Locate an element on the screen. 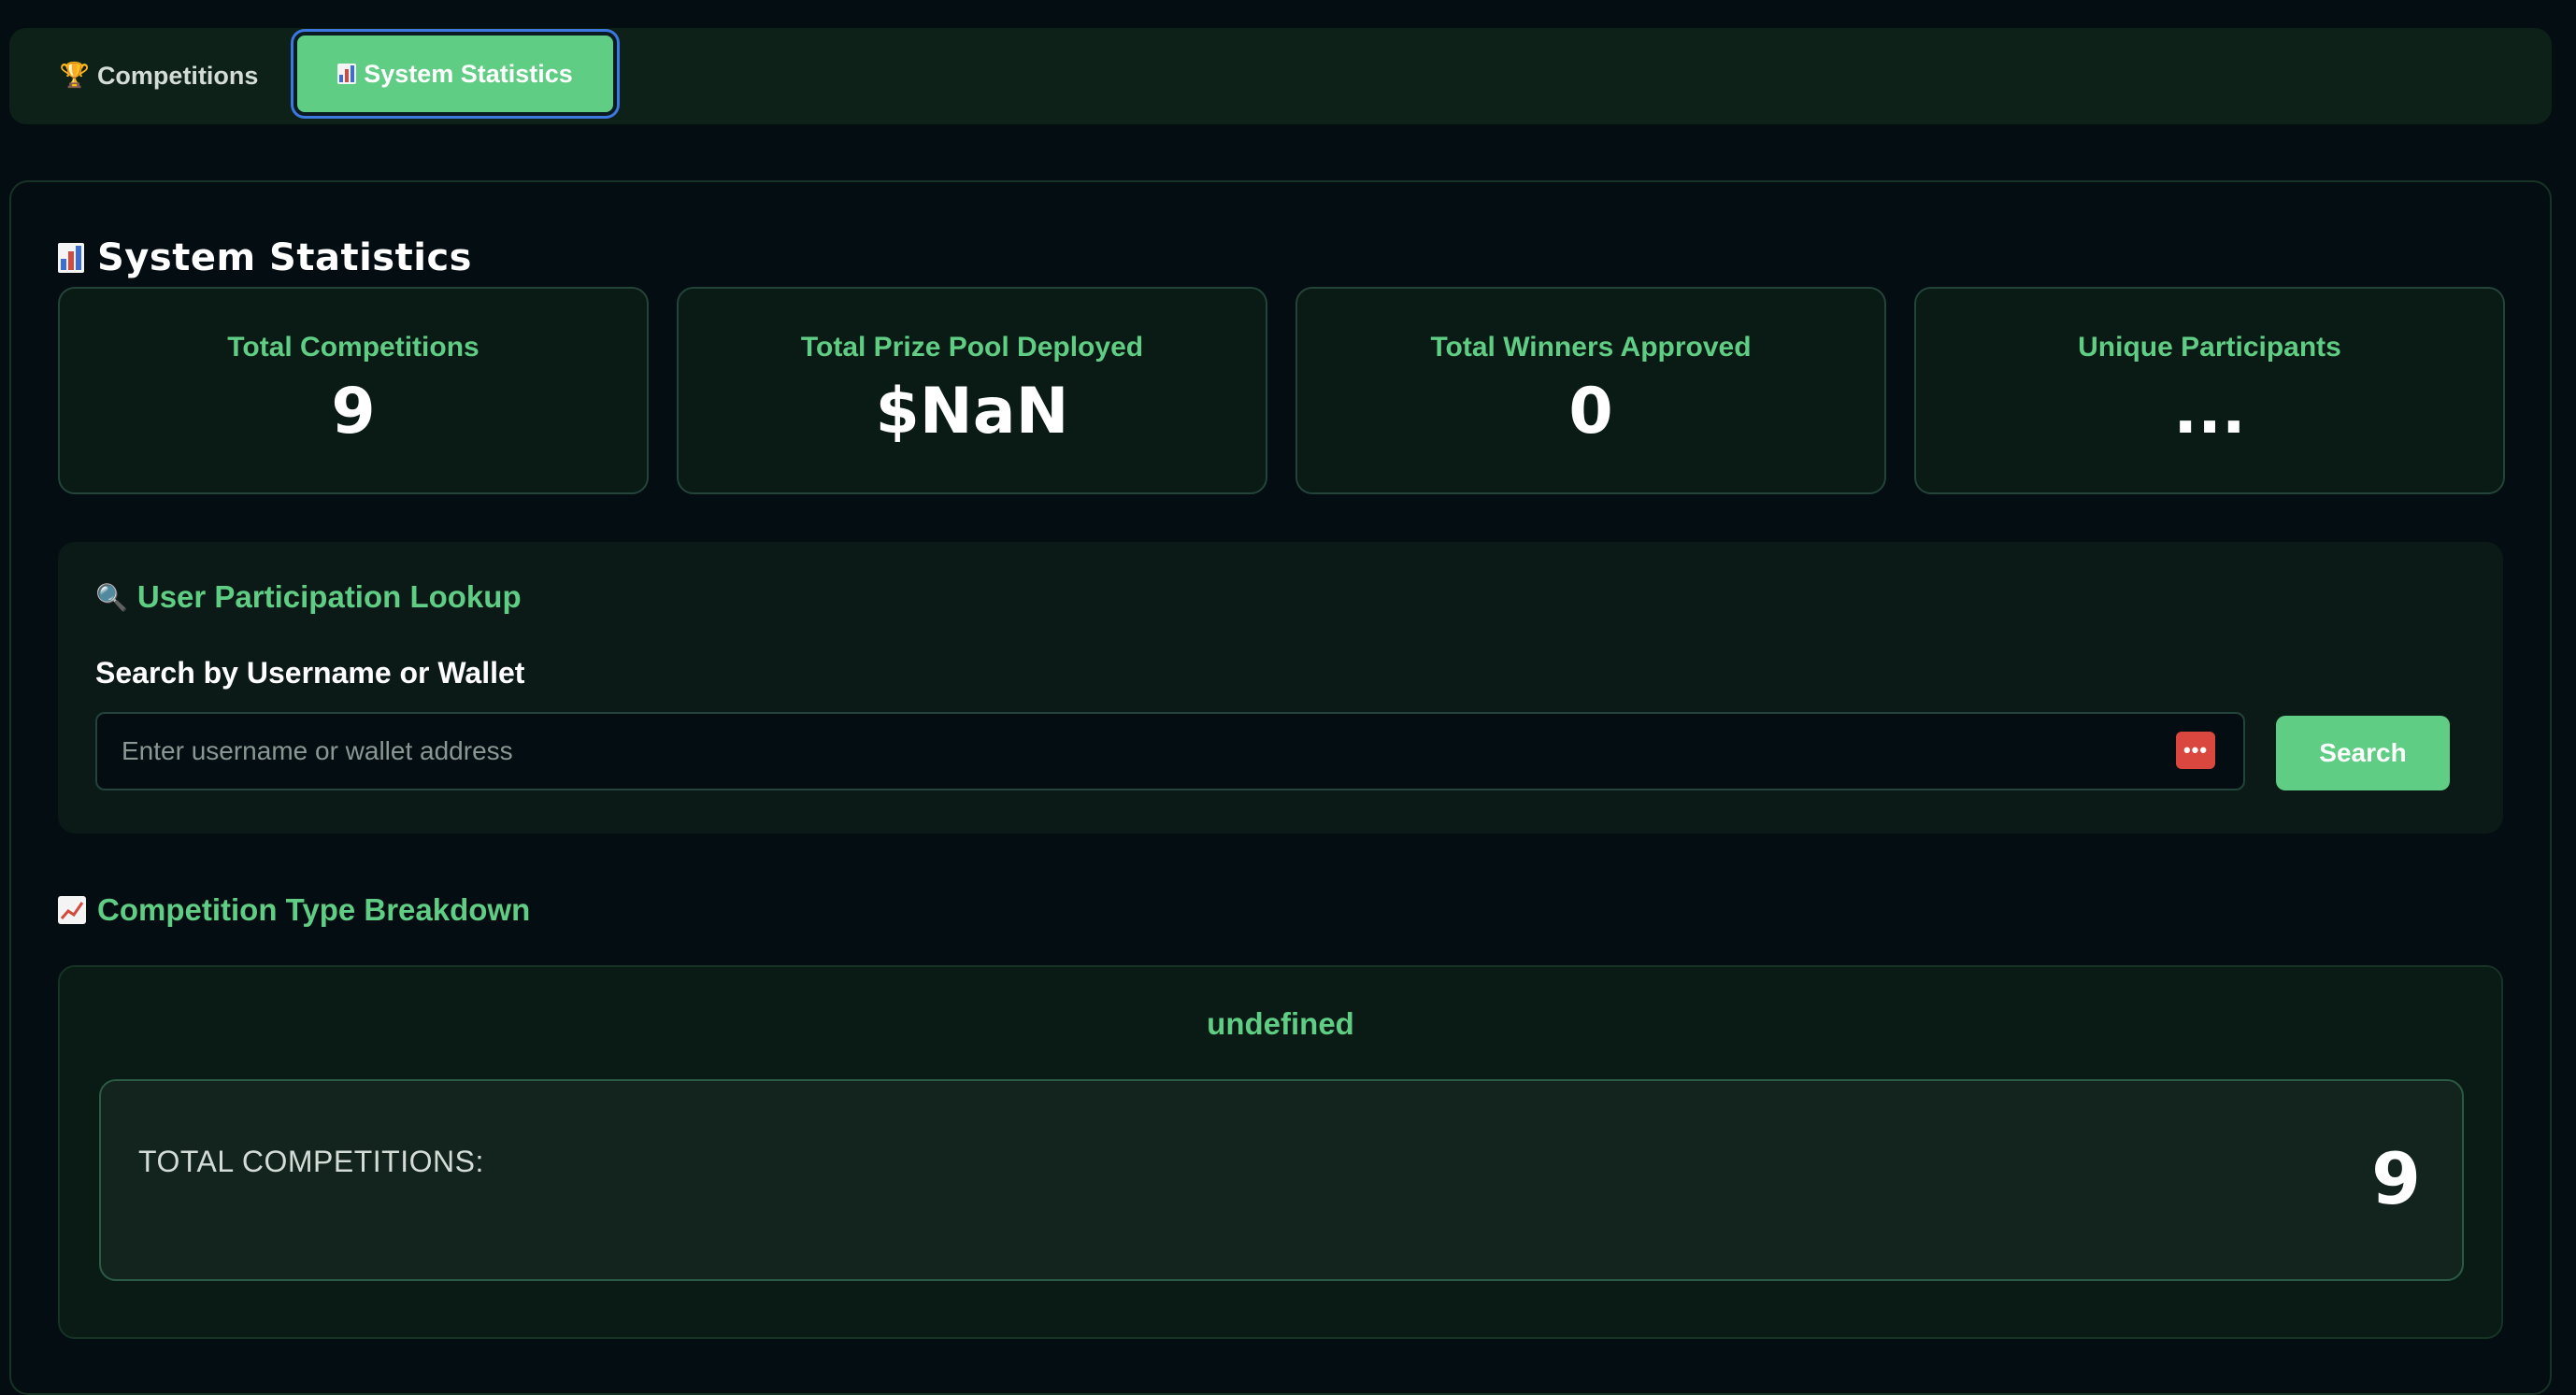 This screenshot has height=1395, width=2576. stat-label: Total Prize Pool Deployed is located at coordinates (972, 347).